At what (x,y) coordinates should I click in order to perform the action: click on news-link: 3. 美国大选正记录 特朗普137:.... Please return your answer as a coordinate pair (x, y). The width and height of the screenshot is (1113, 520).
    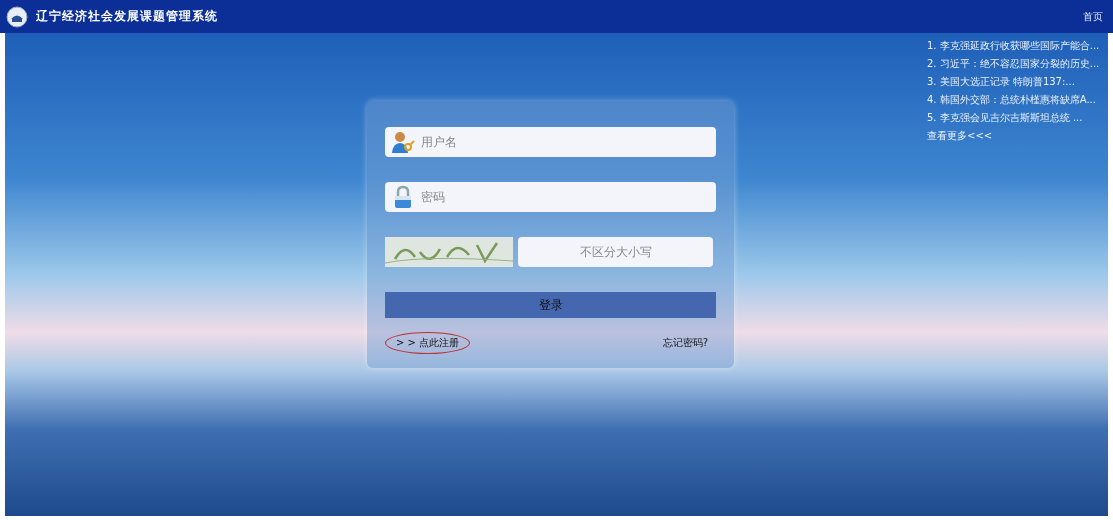
    Looking at the image, I should click on (1013, 81).